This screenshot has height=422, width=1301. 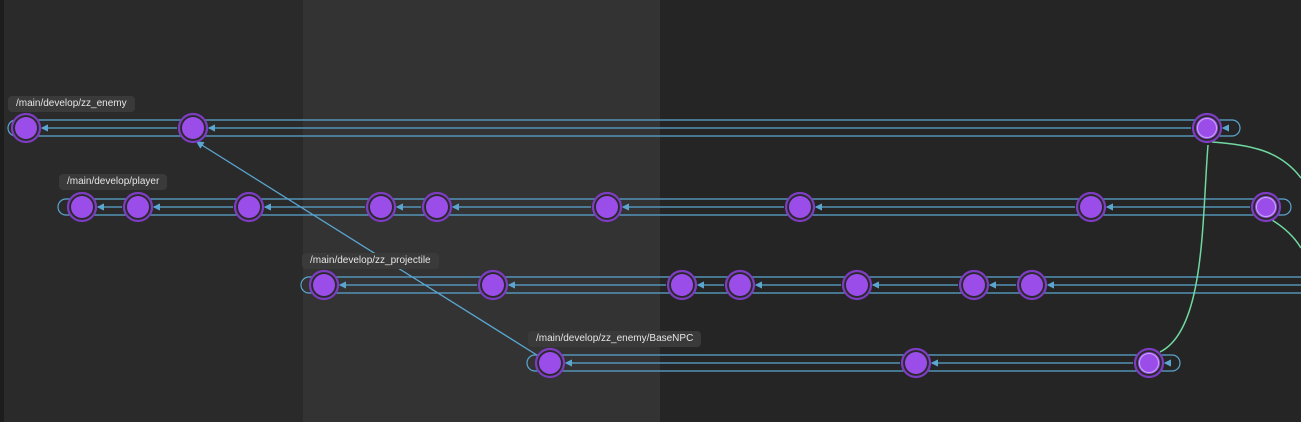 I want to click on branch-label-zz-enemy: /main/develop/zz_enemy, so click(x=71, y=104).